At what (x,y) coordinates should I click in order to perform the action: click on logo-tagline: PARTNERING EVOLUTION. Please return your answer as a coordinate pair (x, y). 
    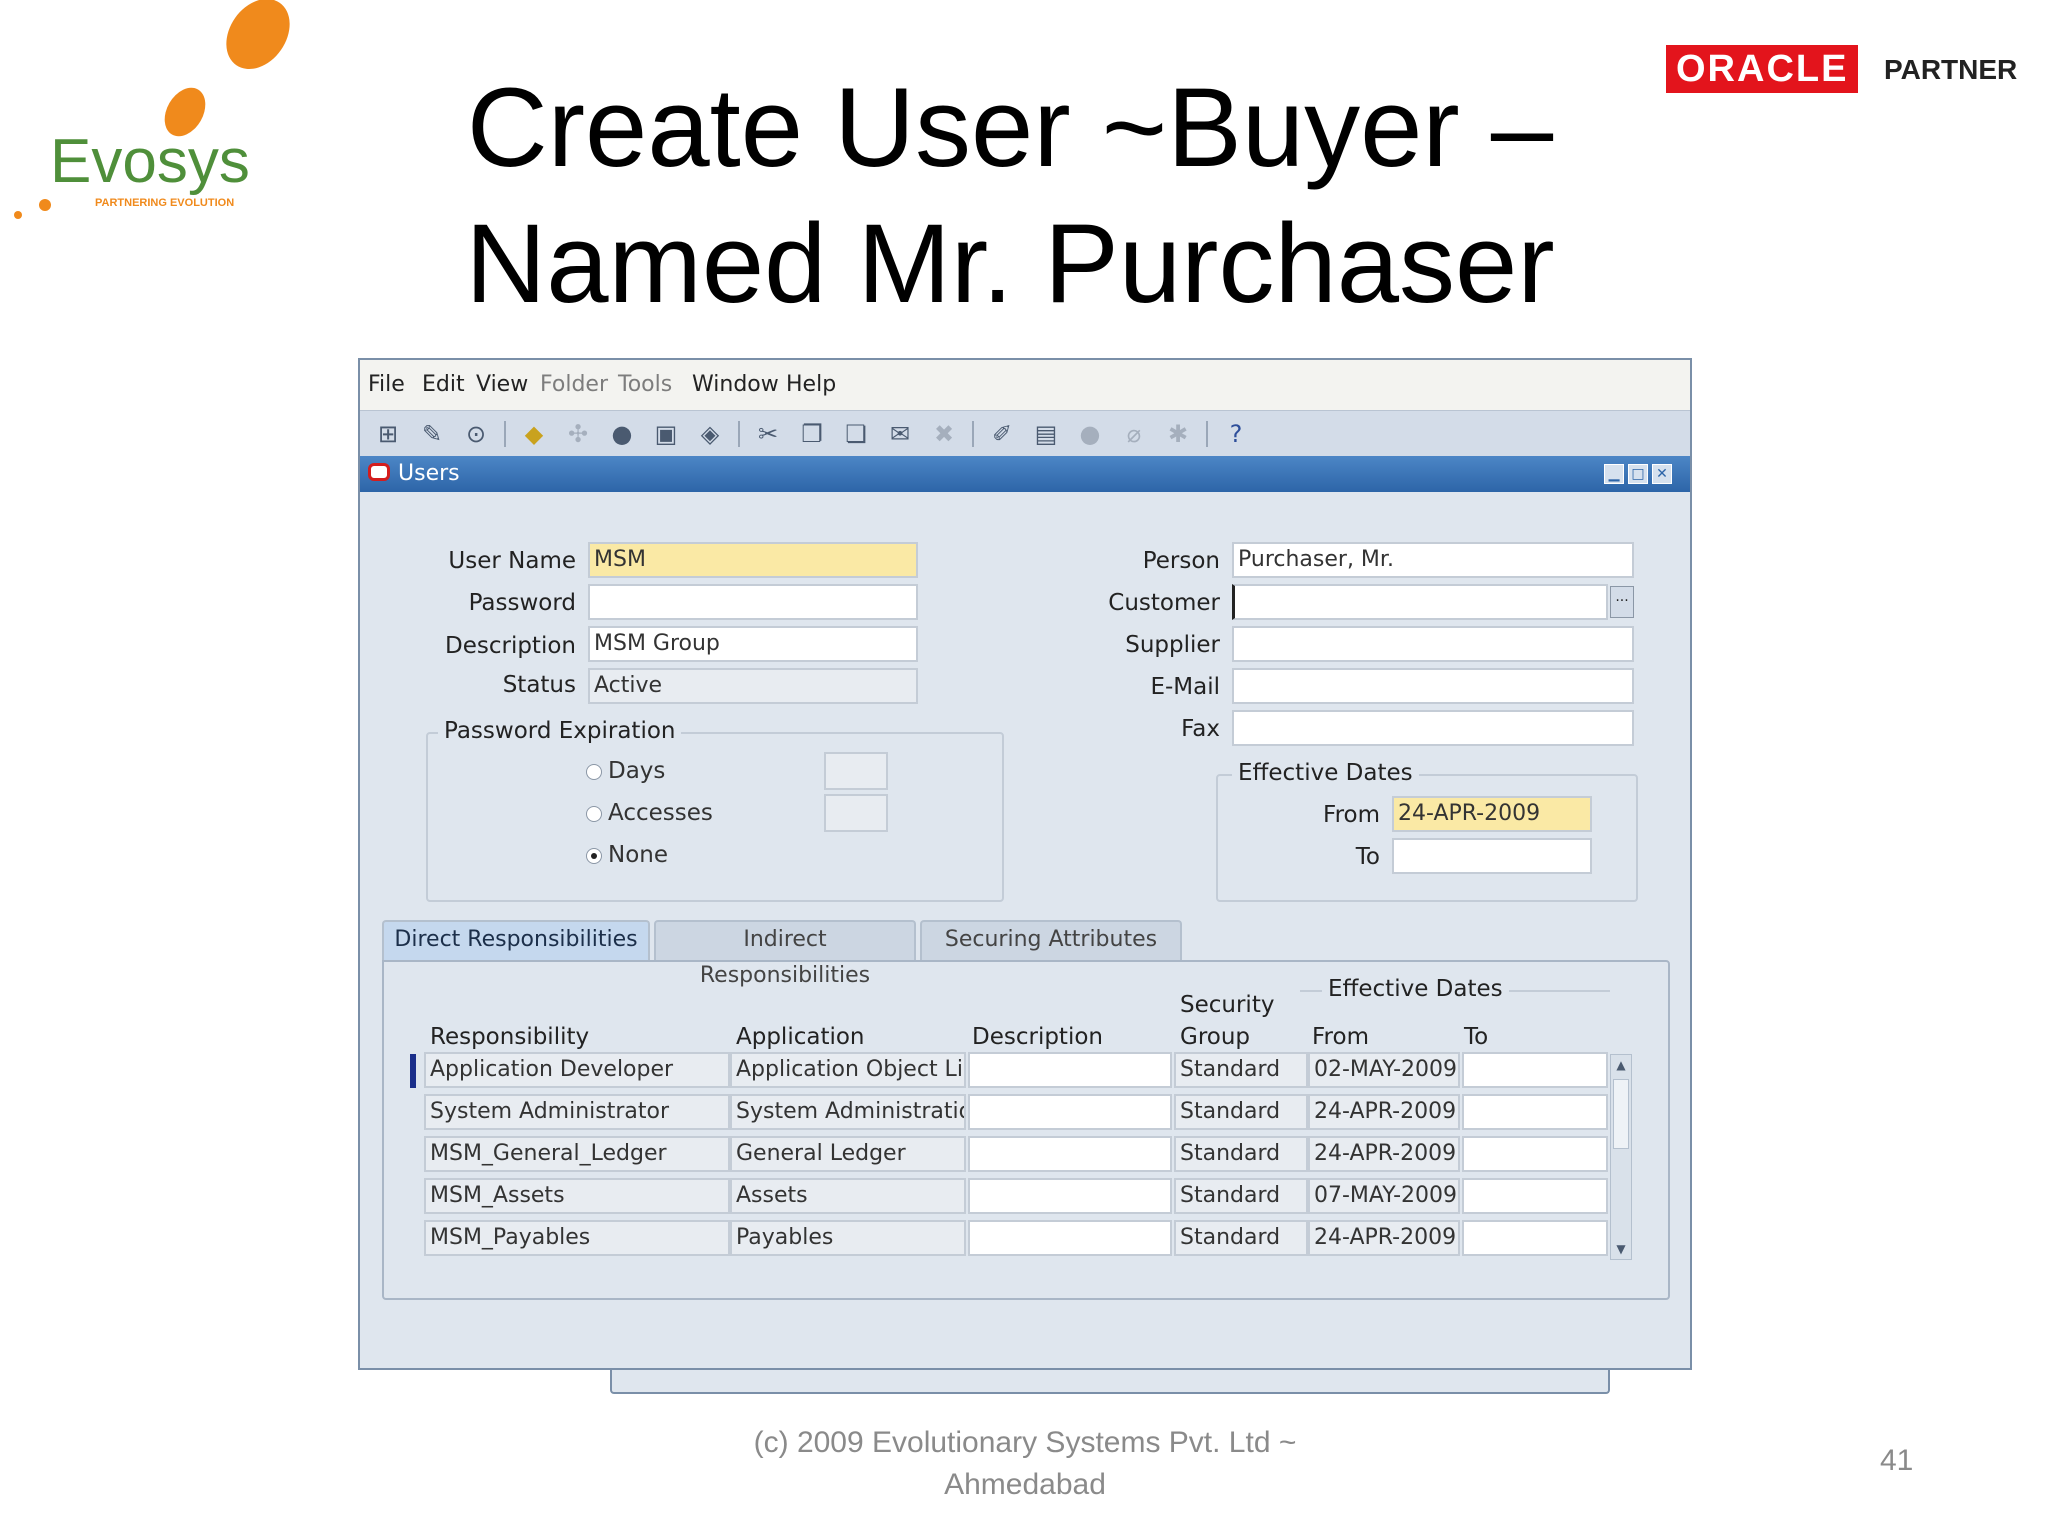
    Looking at the image, I should click on (164, 203).